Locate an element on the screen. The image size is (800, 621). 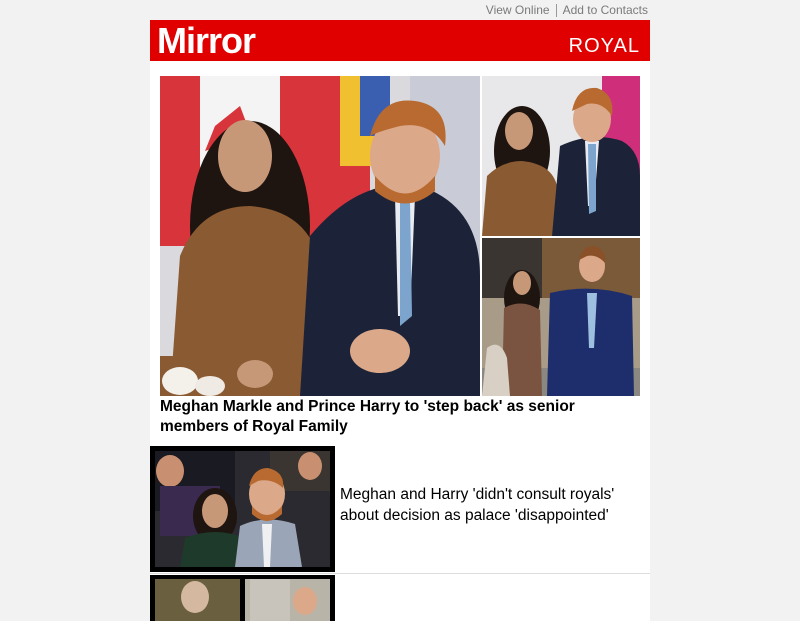
section-label: ROYAL is located at coordinates (604, 46).